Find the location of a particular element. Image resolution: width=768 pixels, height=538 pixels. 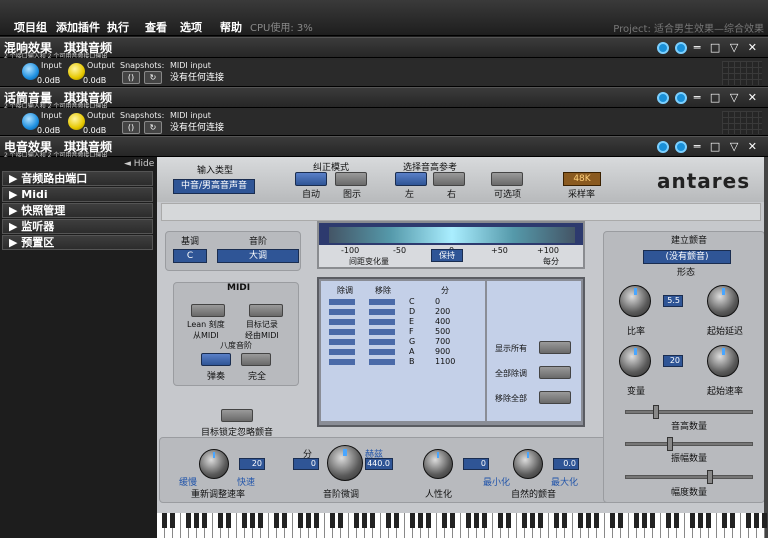

amplitude-amount-thumb is located at coordinates (670, 444).